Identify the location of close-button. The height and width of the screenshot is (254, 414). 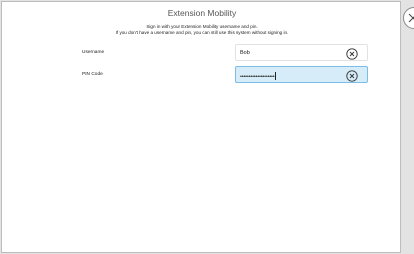
(408, 18).